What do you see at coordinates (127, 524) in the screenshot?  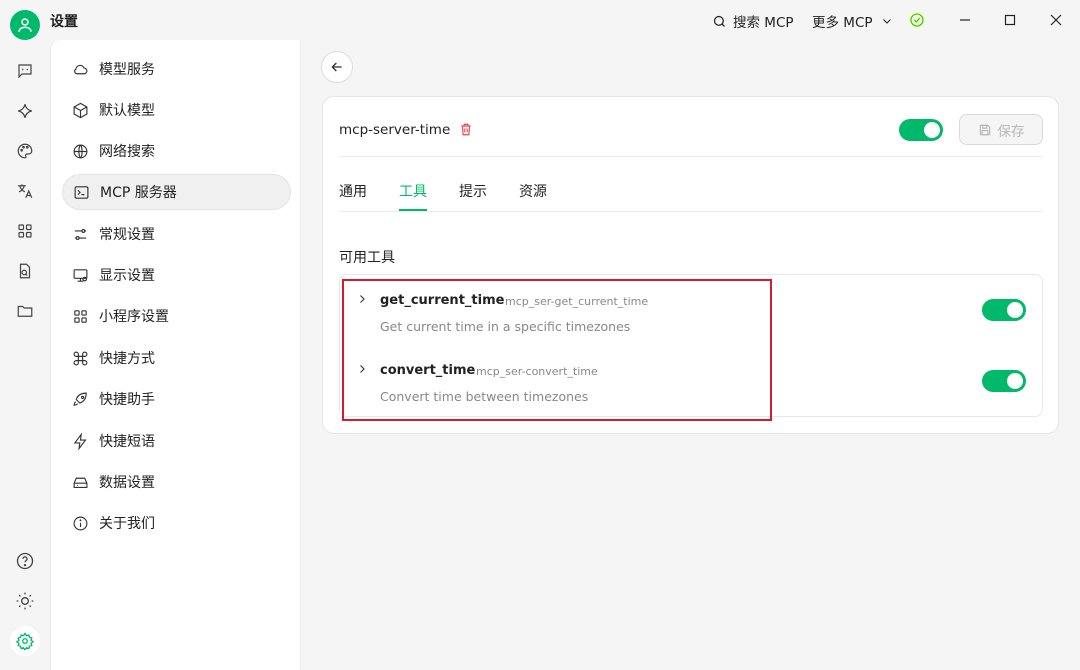 I see `sidebar-item-label: 关于我们` at bounding box center [127, 524].